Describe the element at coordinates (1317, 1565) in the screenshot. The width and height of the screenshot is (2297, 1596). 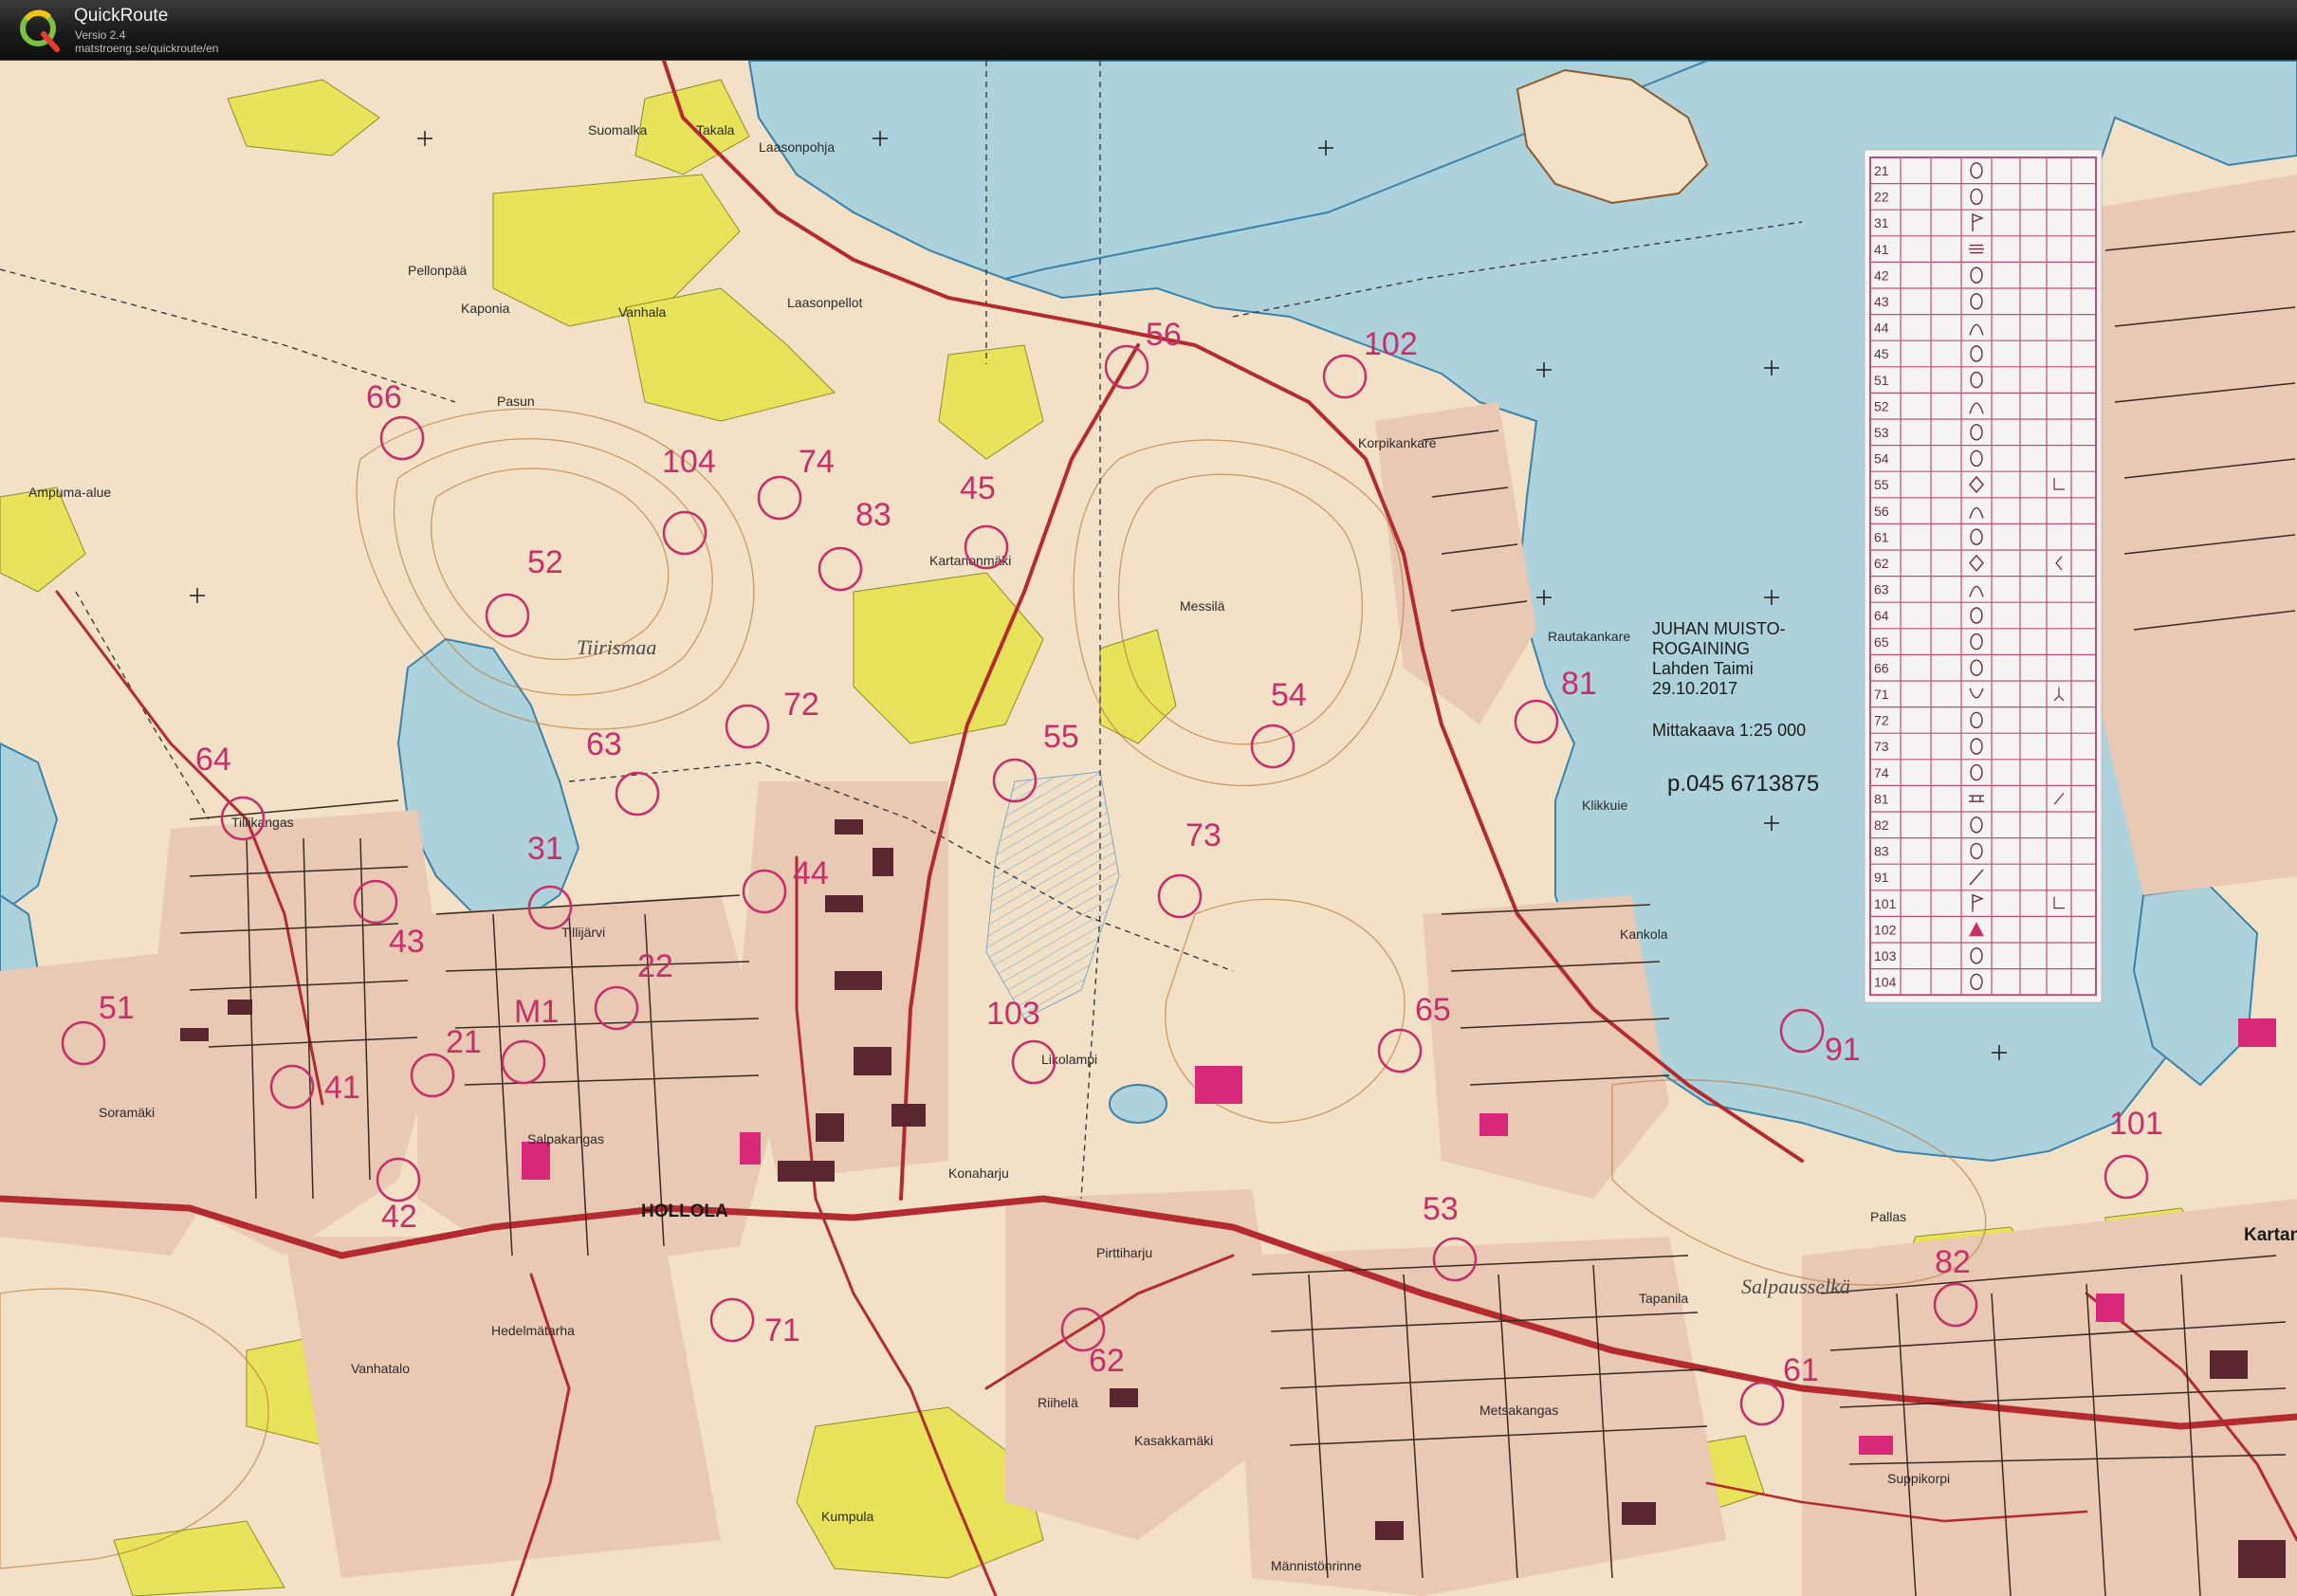
I see `place-name: Männistönrinne` at that location.